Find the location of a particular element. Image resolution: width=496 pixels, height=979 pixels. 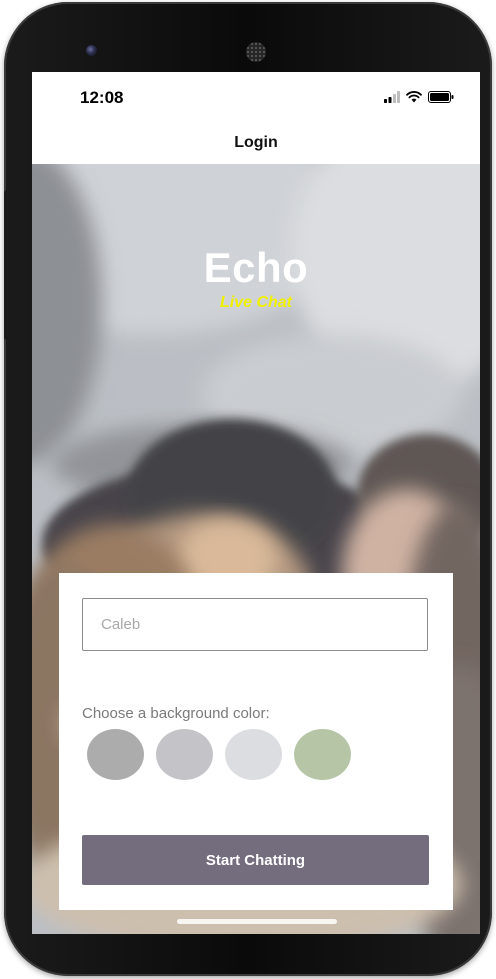

status-bar: 12:08 is located at coordinates (256, 97).